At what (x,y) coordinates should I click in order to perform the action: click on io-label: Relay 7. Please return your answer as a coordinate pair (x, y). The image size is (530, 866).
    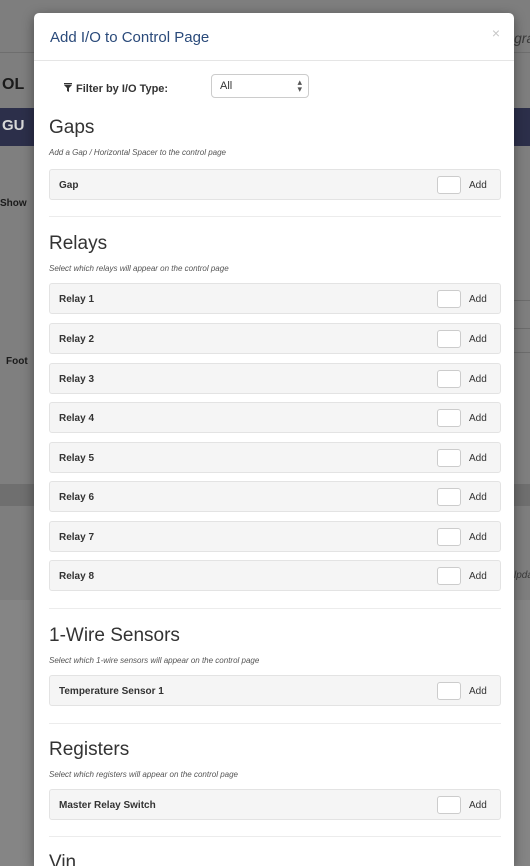
    Looking at the image, I should click on (77, 537).